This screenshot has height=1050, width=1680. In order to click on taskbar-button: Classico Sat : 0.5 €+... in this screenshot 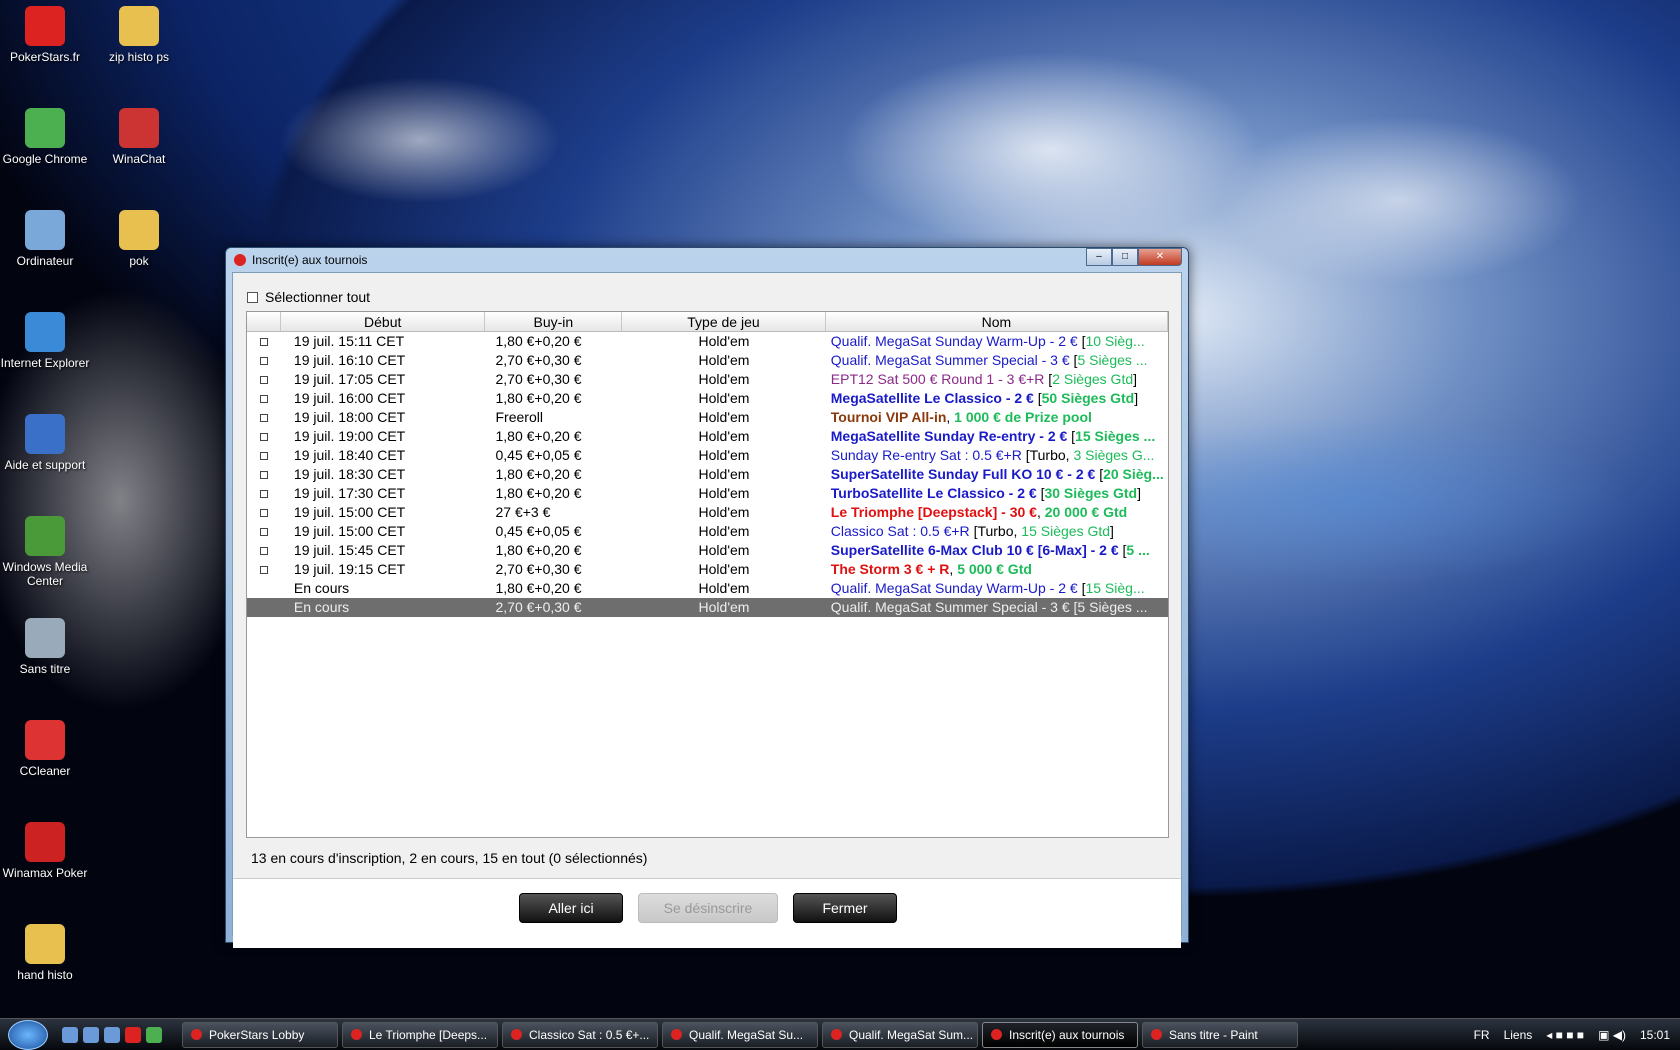, I will do `click(580, 1034)`.